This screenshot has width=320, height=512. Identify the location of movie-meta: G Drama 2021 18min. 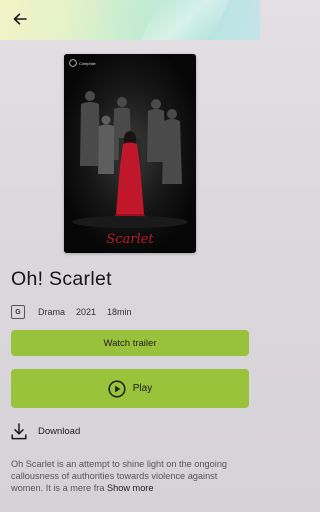
(71, 312).